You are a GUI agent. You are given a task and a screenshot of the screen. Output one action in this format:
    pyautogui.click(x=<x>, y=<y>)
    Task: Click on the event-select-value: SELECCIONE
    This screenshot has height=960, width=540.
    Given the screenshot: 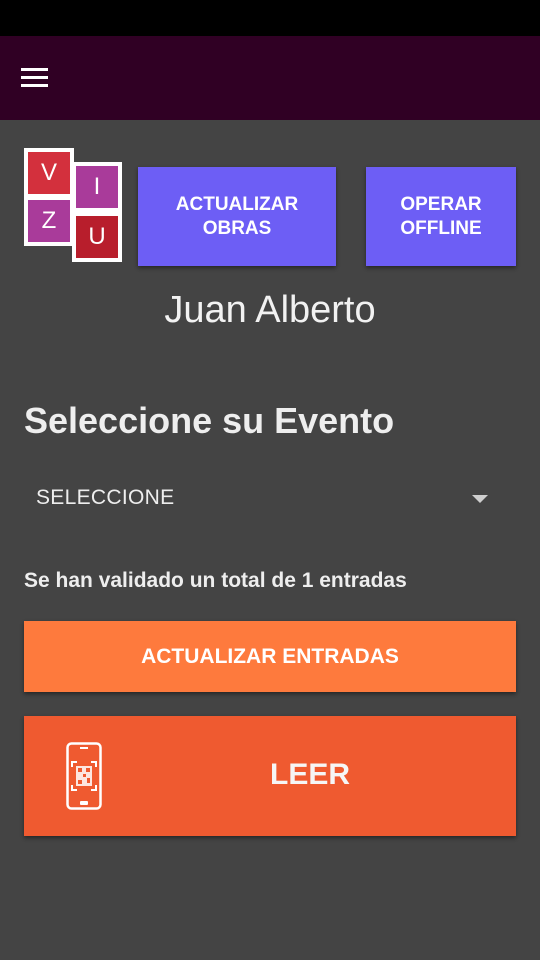 What is the action you would take?
    pyautogui.click(x=105, y=497)
    